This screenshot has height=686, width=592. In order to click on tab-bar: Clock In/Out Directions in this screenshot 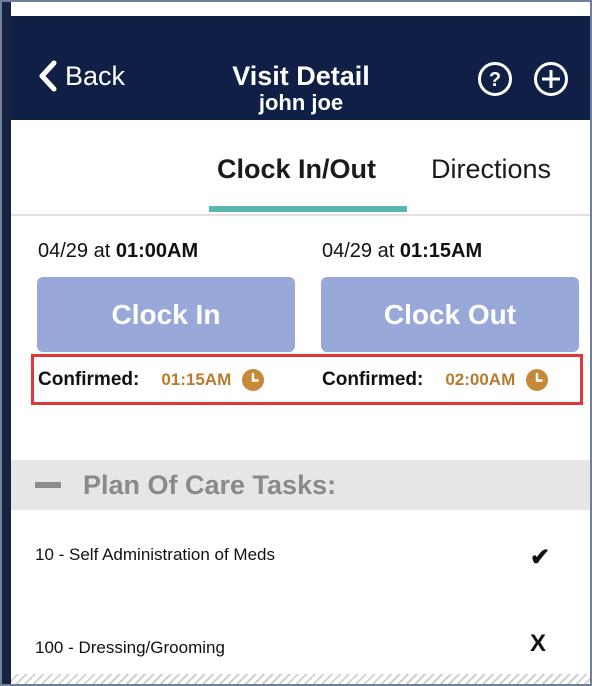, I will do `click(300, 167)`.